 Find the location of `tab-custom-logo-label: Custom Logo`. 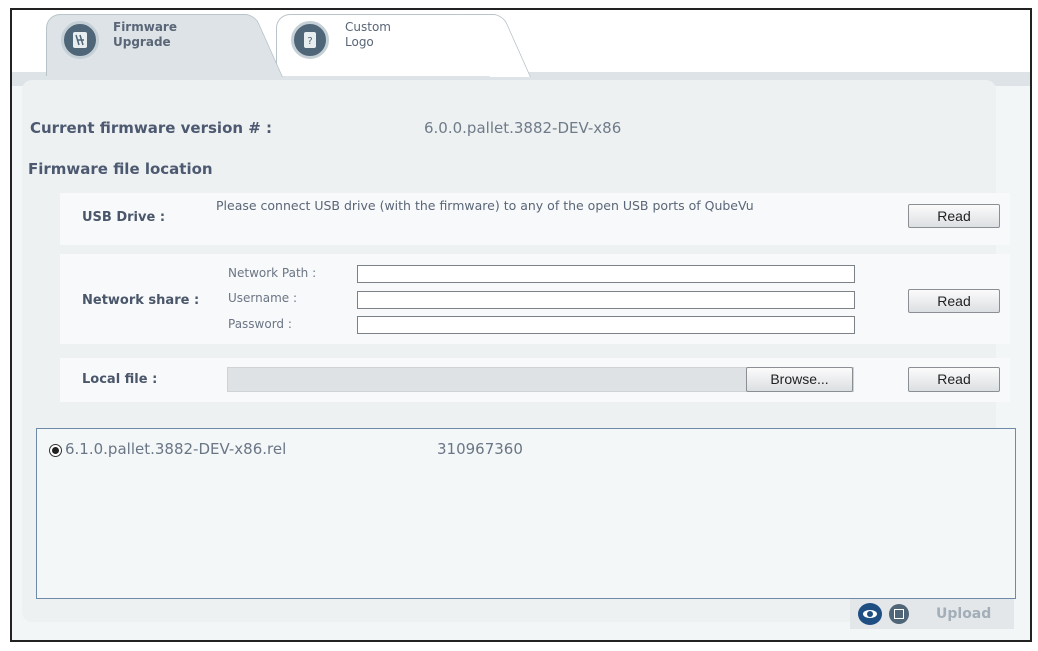

tab-custom-logo-label: Custom Logo is located at coordinates (385, 35).